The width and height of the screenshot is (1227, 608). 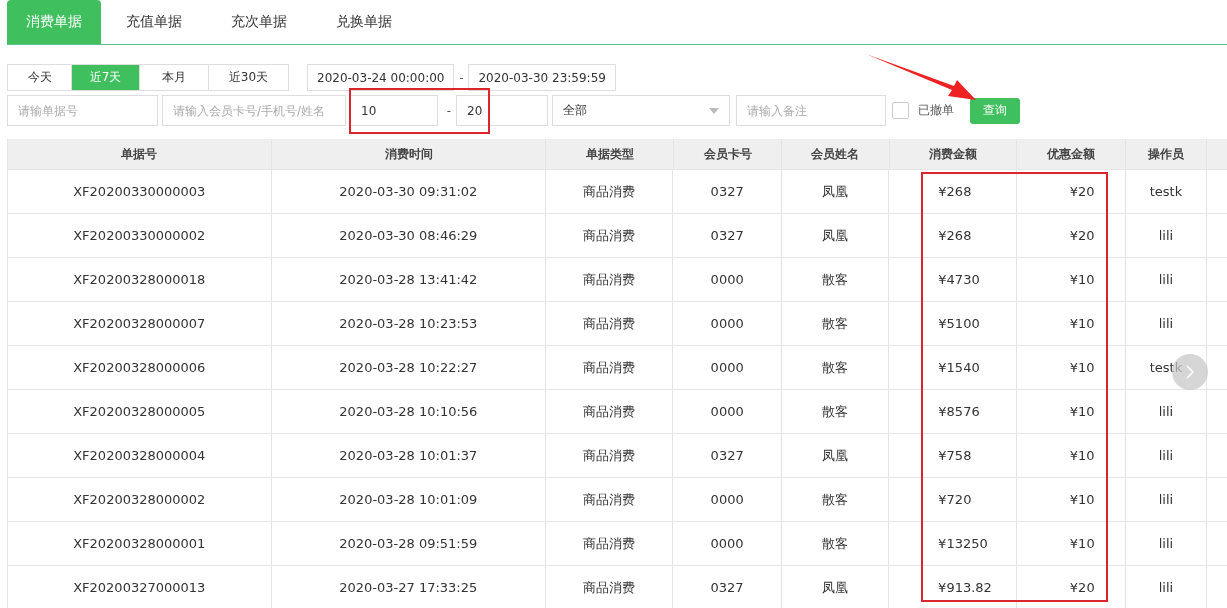 What do you see at coordinates (39, 77) in the screenshot?
I see `range-button: 今天` at bounding box center [39, 77].